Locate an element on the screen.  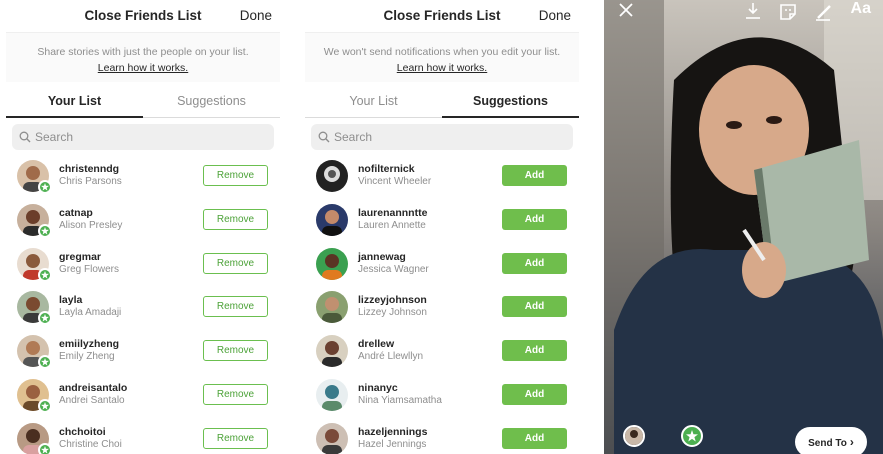
list-item: jannewag Jessica Wagner Add is located at coordinates (442, 264).